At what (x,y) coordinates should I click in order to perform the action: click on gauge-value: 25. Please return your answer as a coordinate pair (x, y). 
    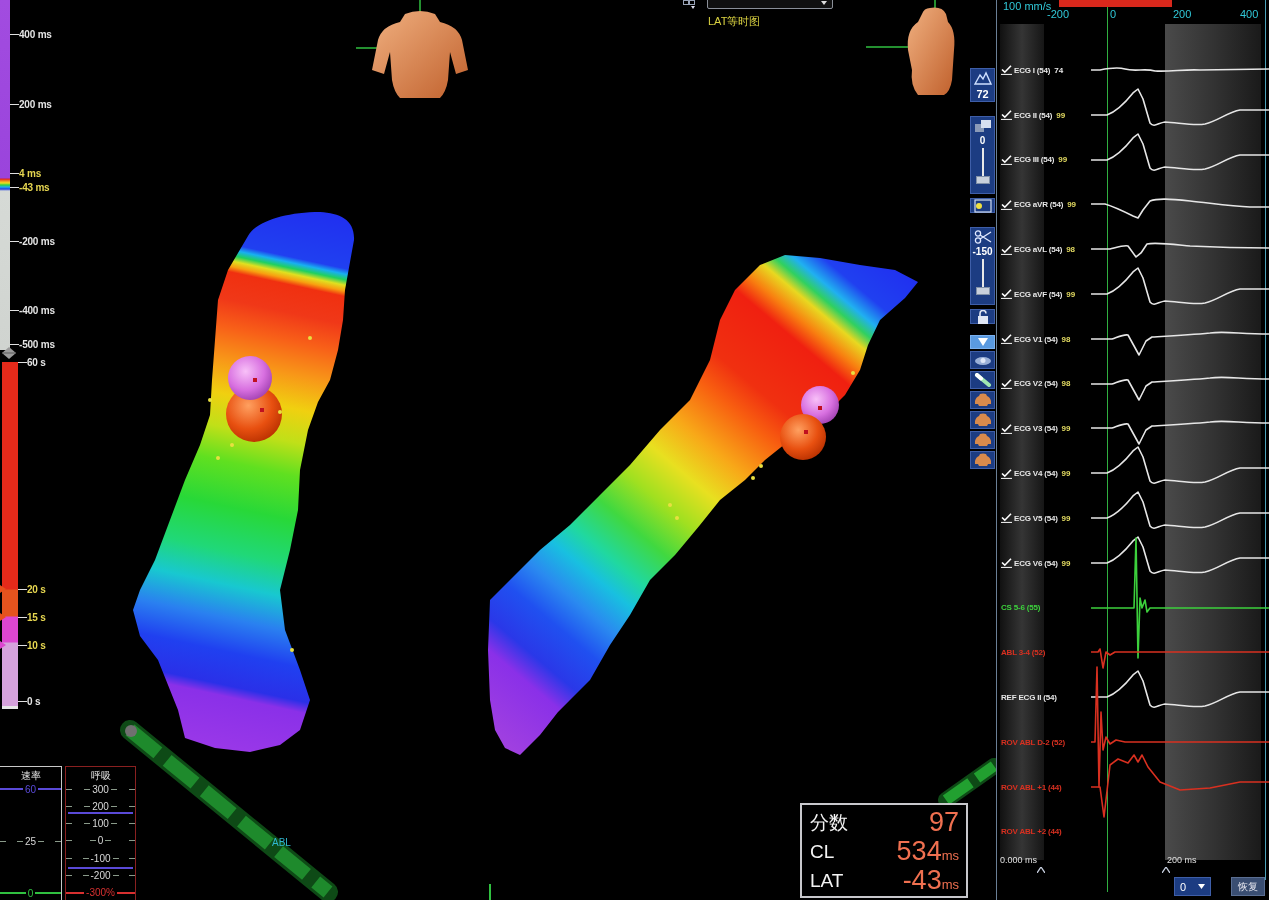
    Looking at the image, I should click on (30, 841).